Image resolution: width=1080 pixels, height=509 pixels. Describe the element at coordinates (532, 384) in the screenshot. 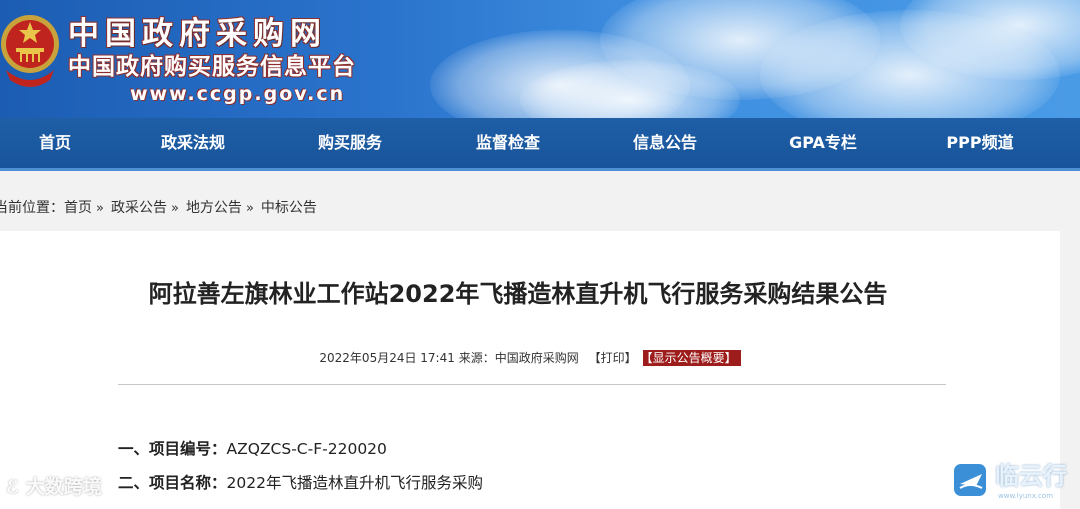

I see `title-divider` at that location.